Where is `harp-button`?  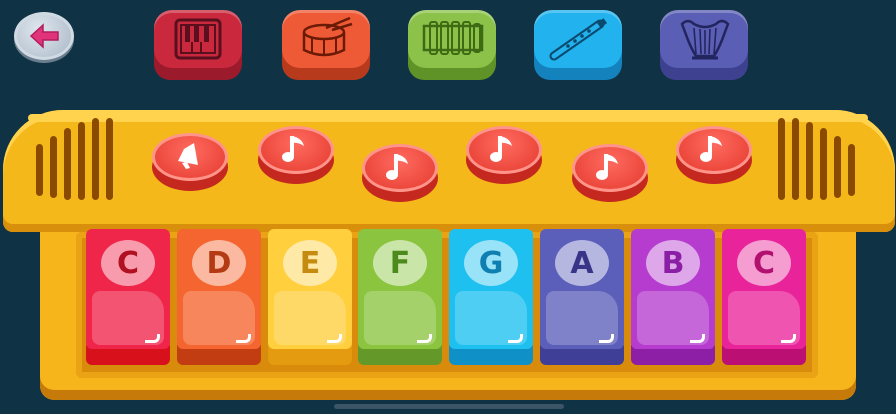 harp-button is located at coordinates (704, 45).